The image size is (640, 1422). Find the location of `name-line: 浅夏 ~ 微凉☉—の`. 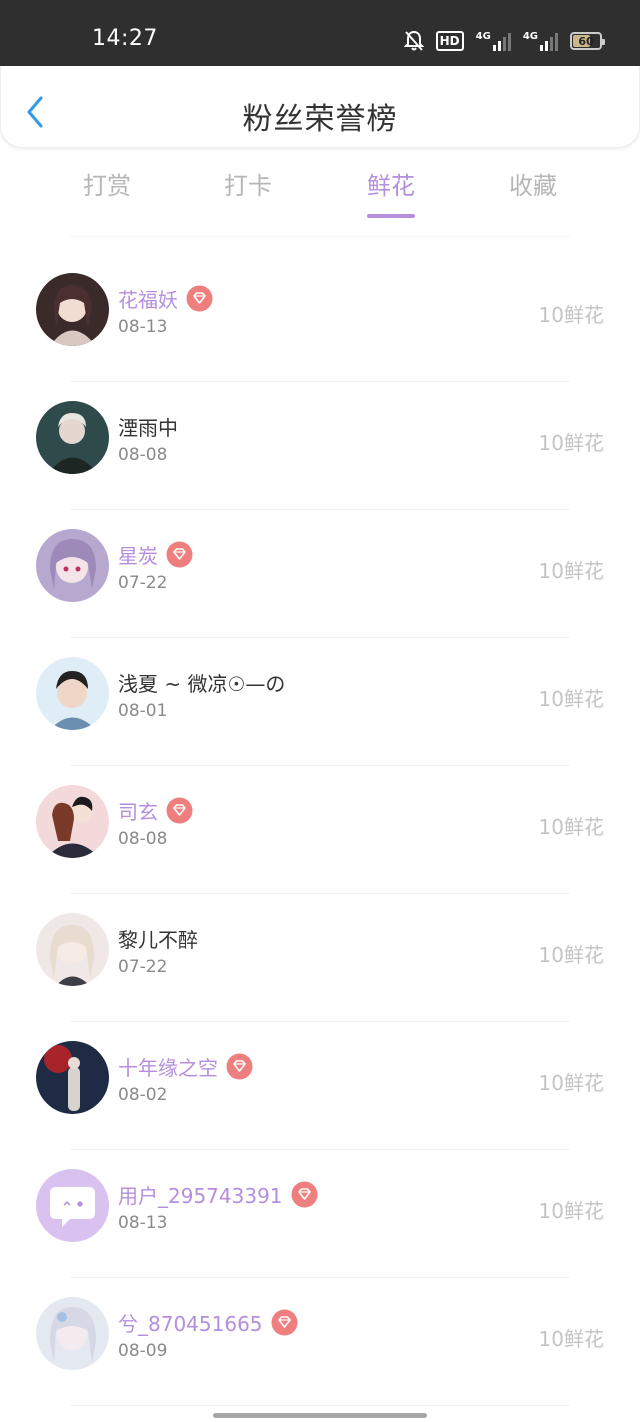

name-line: 浅夏 ~ 微凉☉—の is located at coordinates (201, 682).